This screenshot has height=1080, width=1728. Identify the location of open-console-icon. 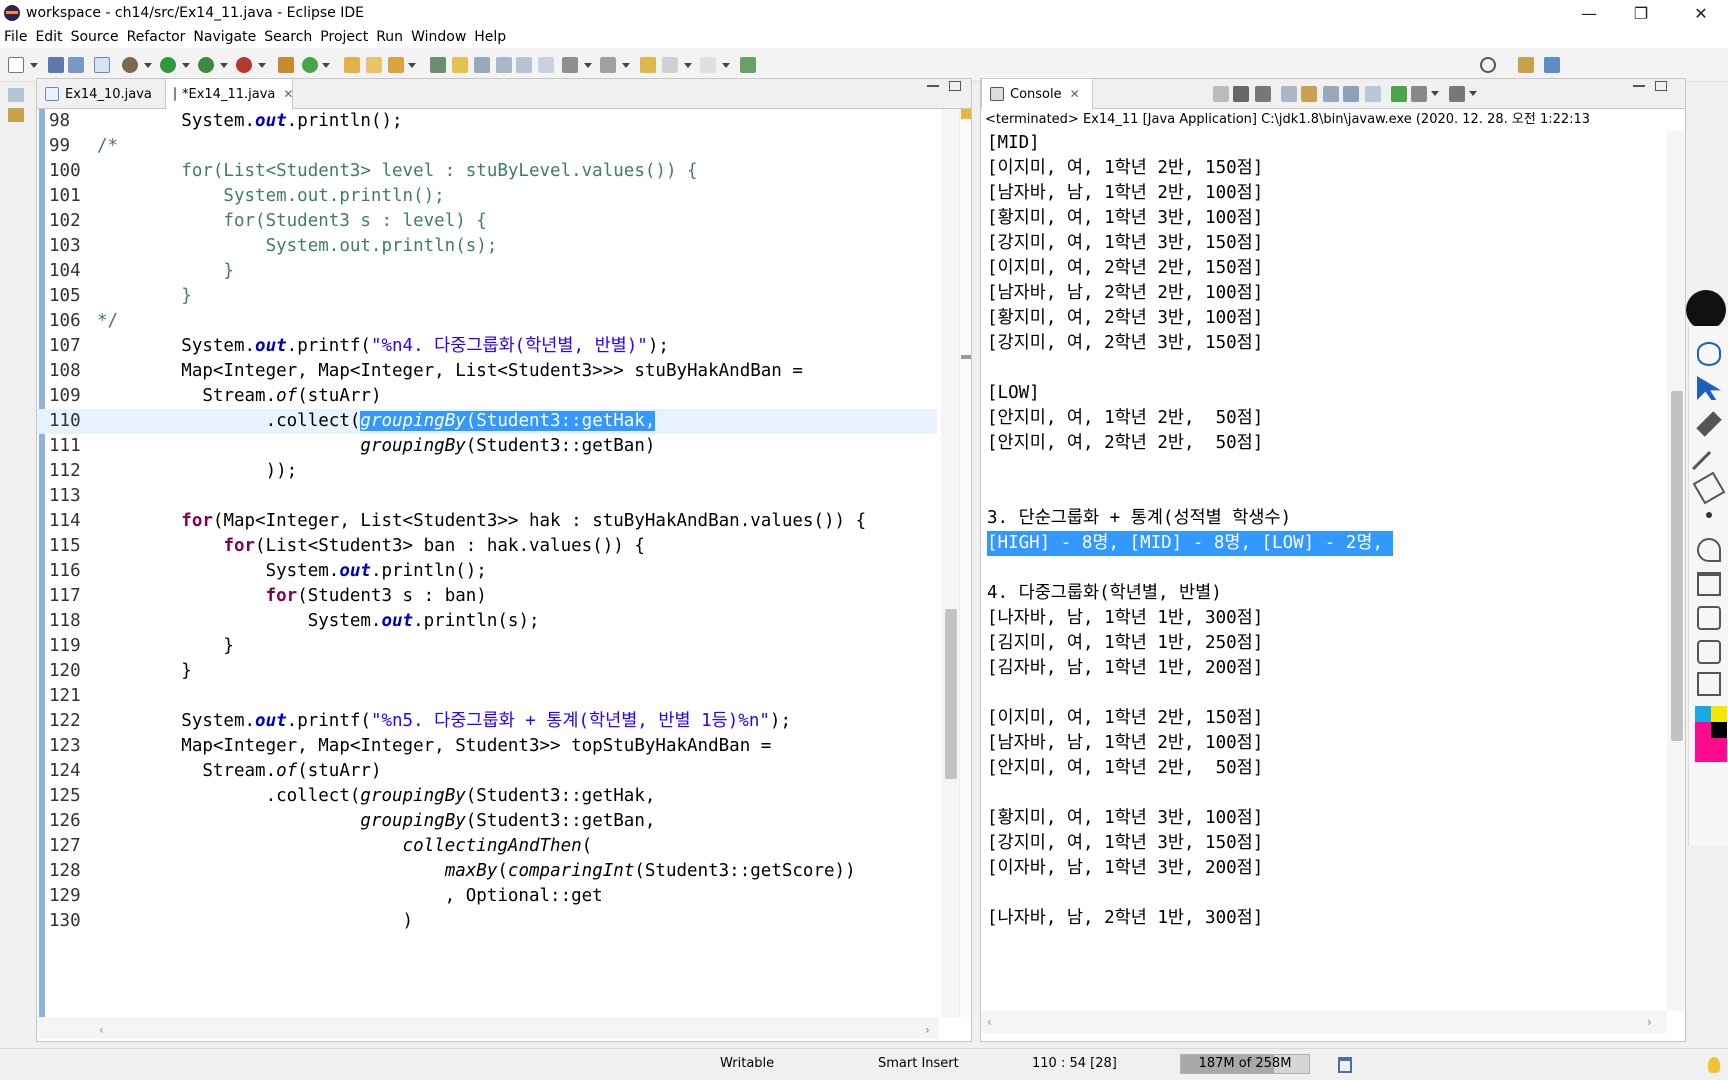
(1419, 94).